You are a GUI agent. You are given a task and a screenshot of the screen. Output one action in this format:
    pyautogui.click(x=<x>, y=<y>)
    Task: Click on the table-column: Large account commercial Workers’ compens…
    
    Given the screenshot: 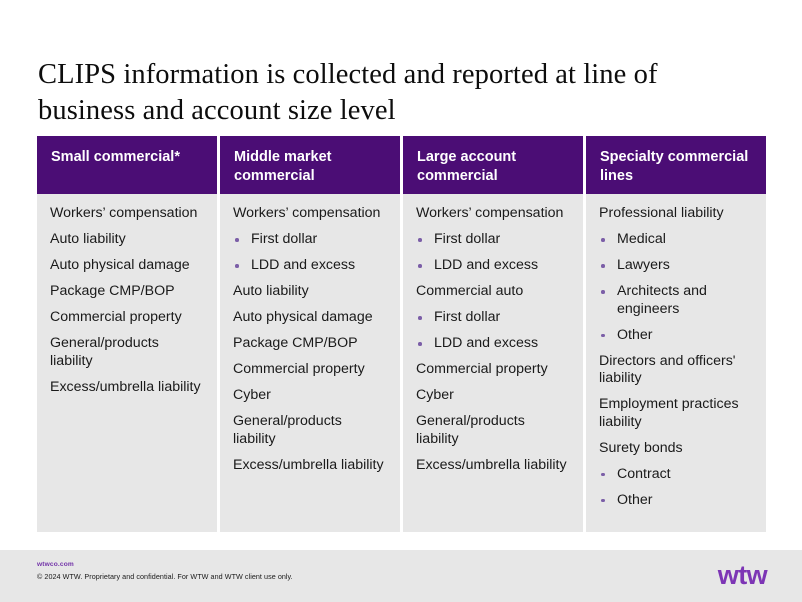 What is the action you would take?
    pyautogui.click(x=493, y=334)
    